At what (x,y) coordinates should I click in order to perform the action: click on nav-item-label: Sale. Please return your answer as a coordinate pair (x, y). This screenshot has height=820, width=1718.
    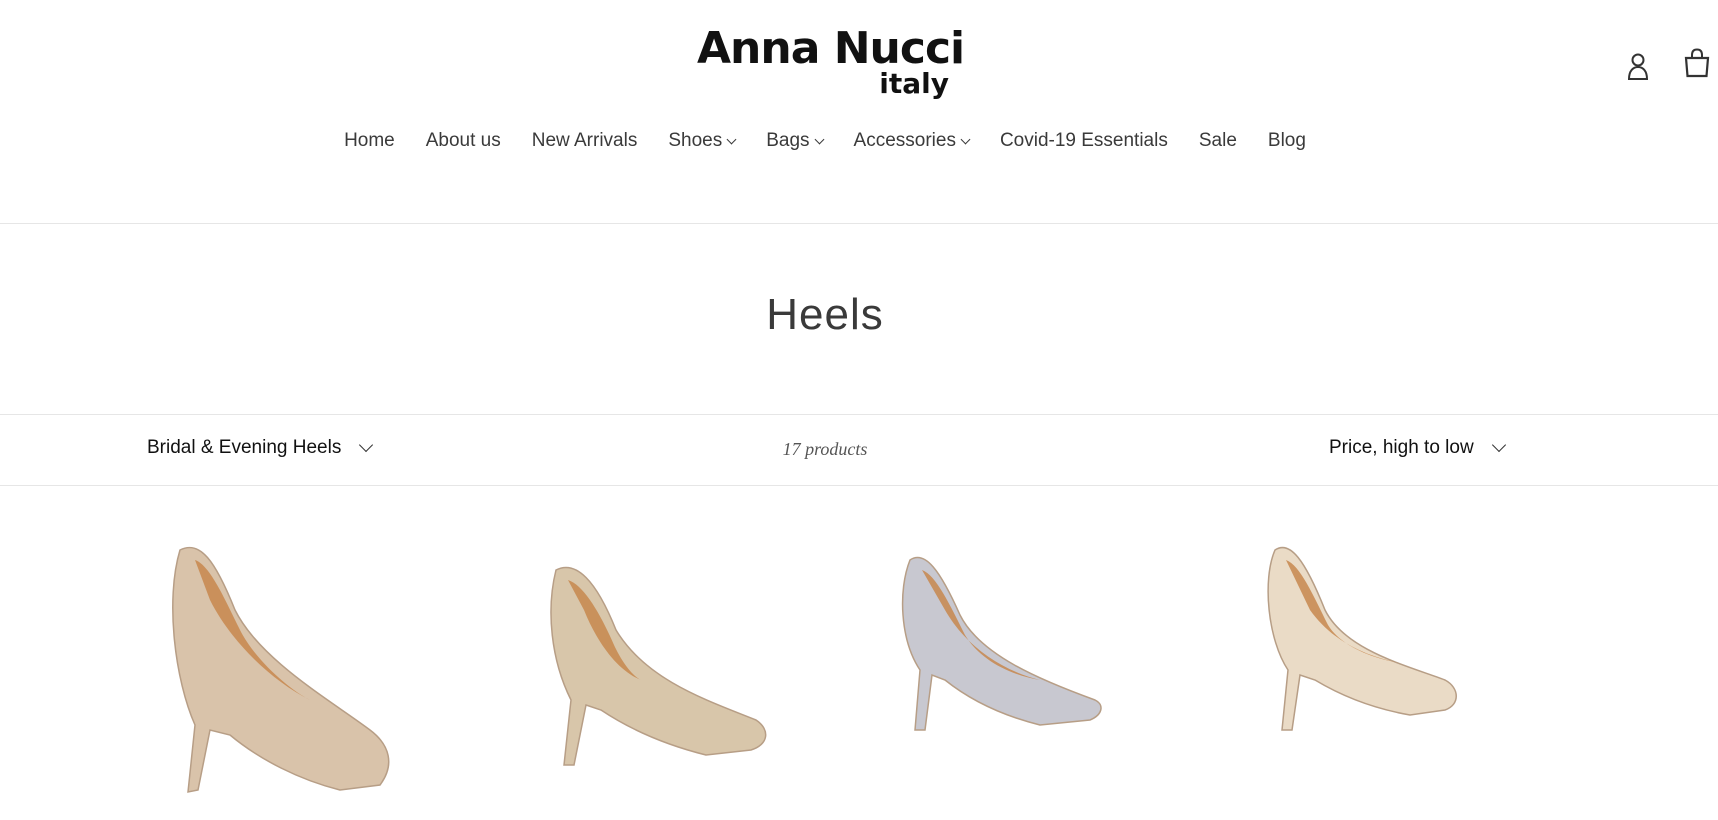
    Looking at the image, I should click on (1217, 140).